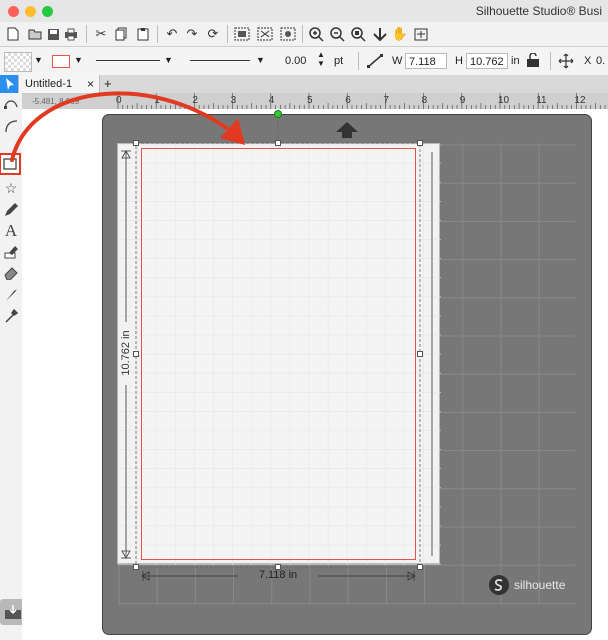 The height and width of the screenshot is (640, 608). I want to click on text-icon: A, so click(11, 230).